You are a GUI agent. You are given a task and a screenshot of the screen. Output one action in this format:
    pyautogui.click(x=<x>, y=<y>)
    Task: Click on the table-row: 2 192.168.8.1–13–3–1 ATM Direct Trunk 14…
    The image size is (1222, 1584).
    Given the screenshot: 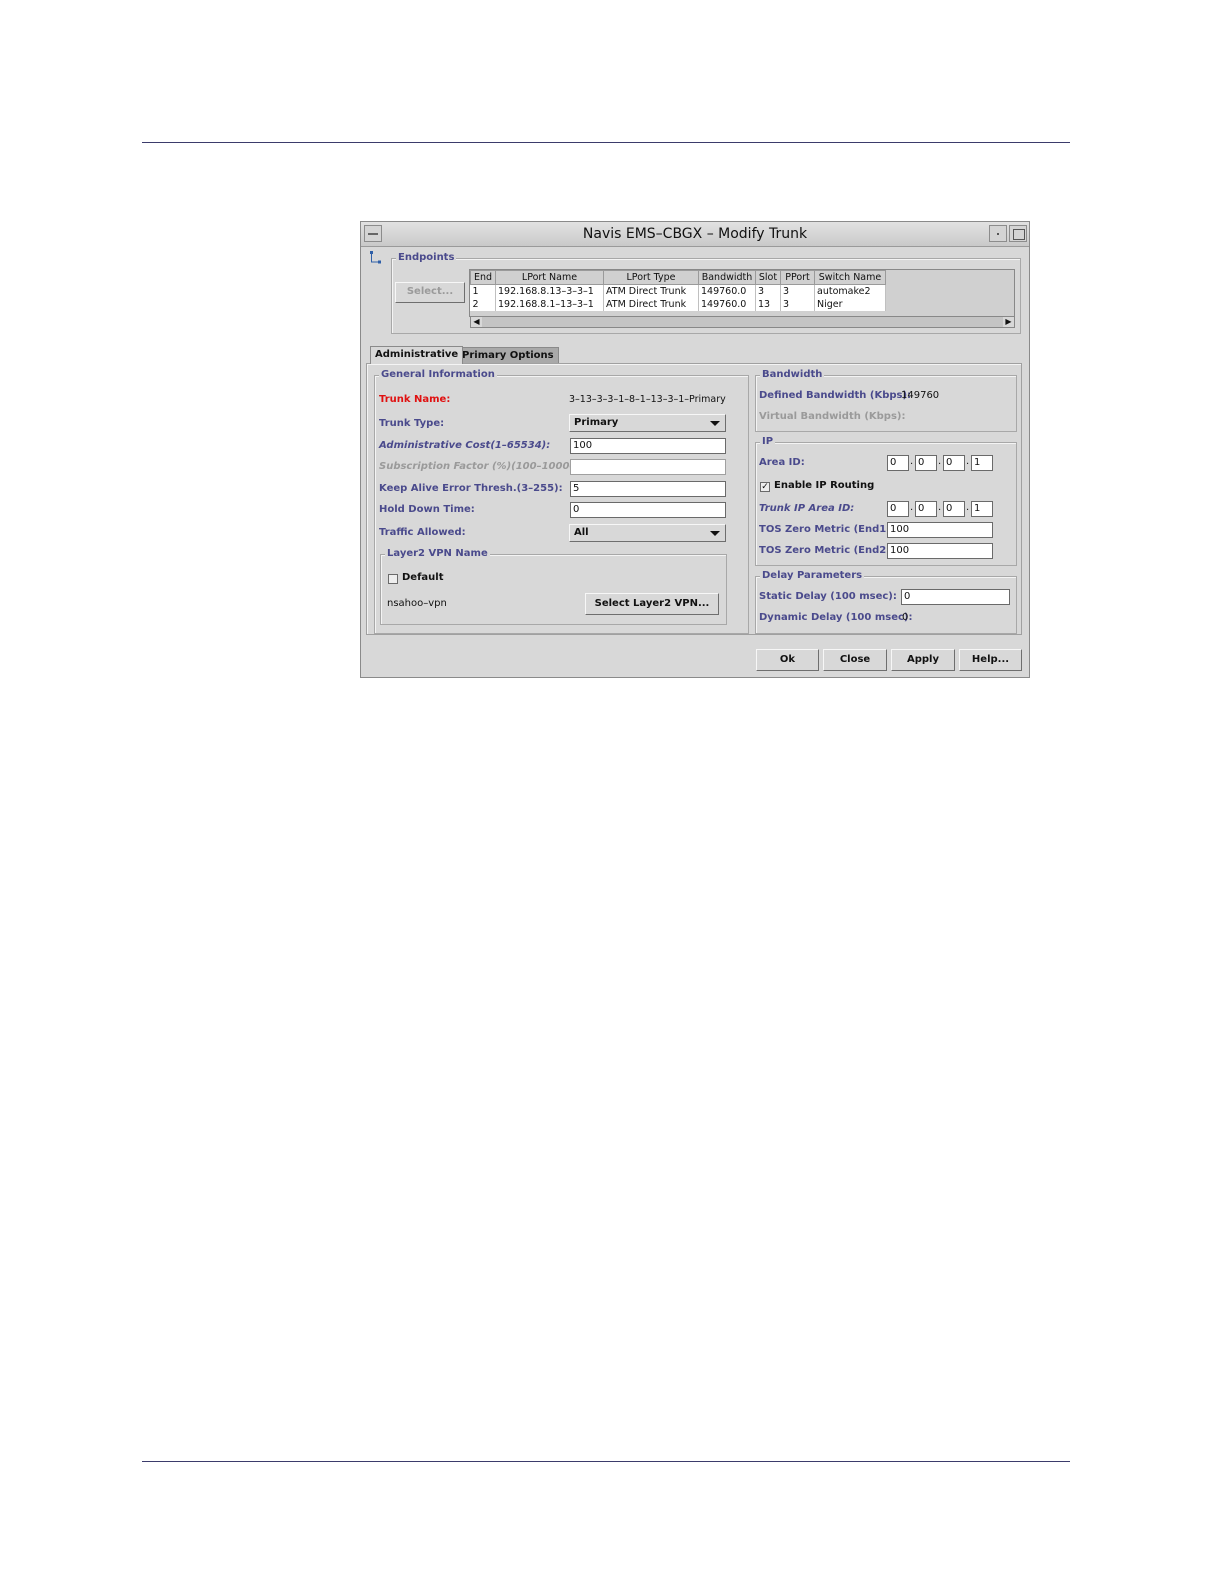 What is the action you would take?
    pyautogui.click(x=678, y=304)
    